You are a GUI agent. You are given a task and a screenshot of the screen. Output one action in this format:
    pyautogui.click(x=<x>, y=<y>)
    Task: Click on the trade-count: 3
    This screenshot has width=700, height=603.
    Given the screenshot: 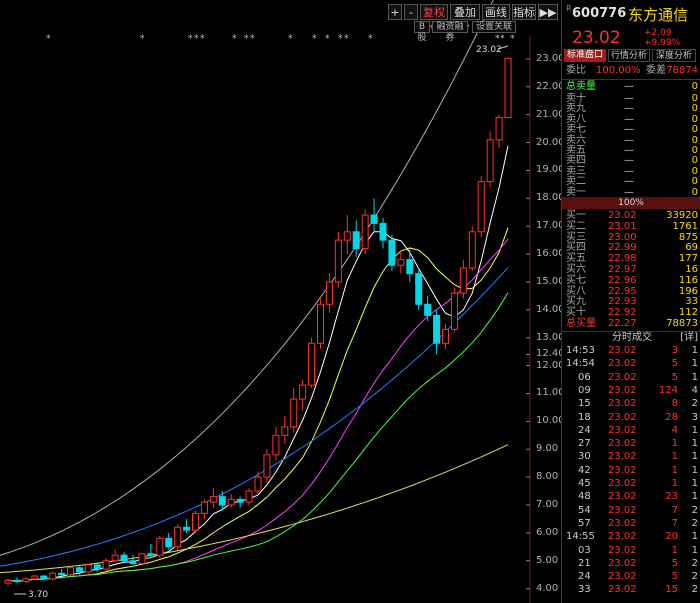 What is the action you would take?
    pyautogui.click(x=694, y=417)
    